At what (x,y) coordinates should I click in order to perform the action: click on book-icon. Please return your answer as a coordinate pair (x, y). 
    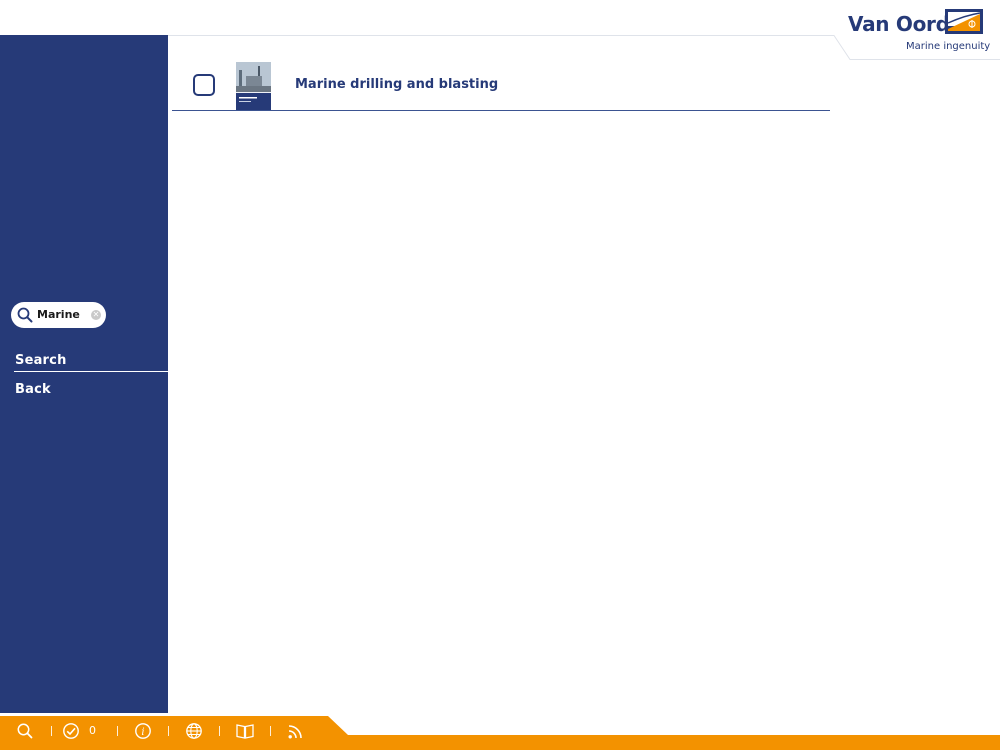
    Looking at the image, I should click on (245, 731).